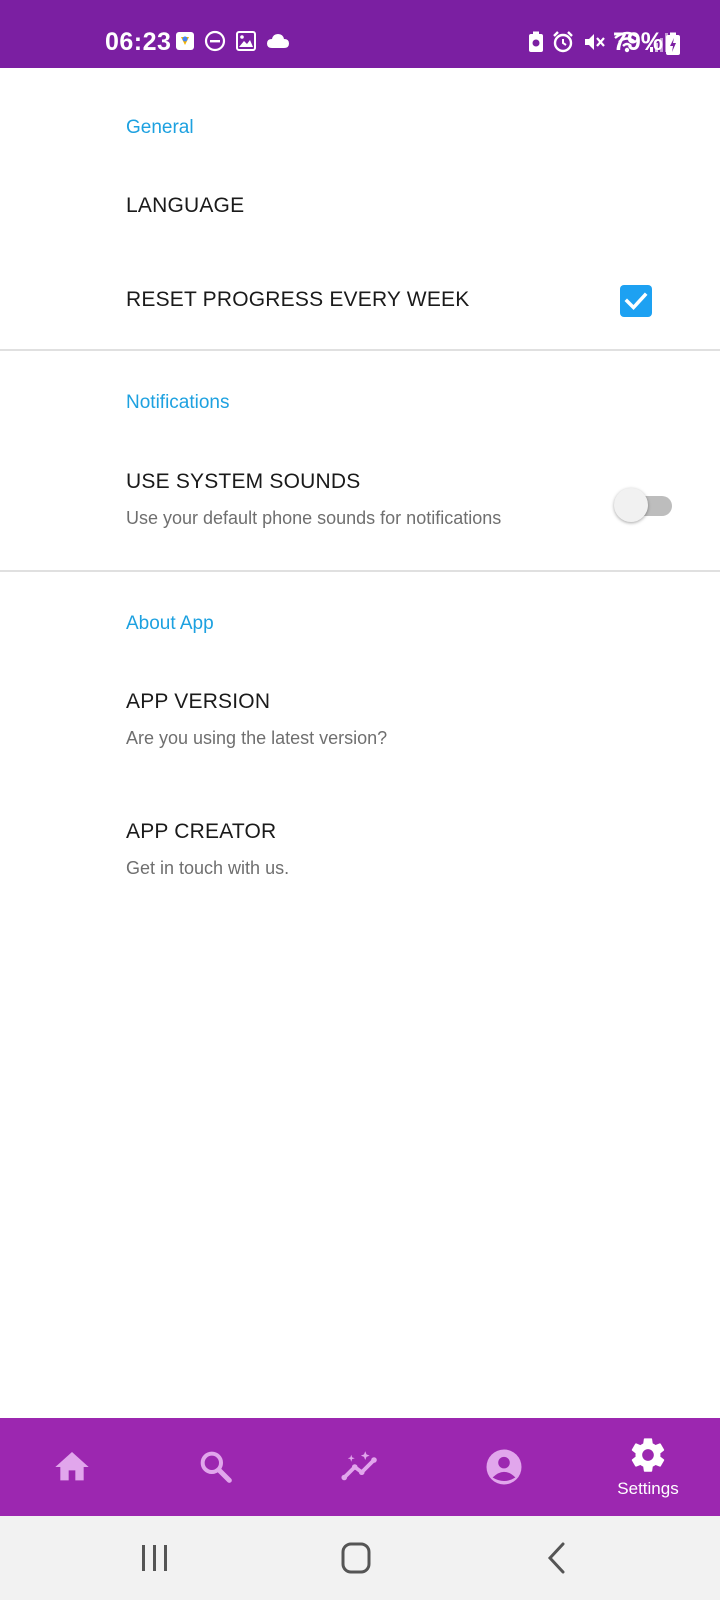 This screenshot has width=720, height=1600. I want to click on image-icon, so click(246, 43).